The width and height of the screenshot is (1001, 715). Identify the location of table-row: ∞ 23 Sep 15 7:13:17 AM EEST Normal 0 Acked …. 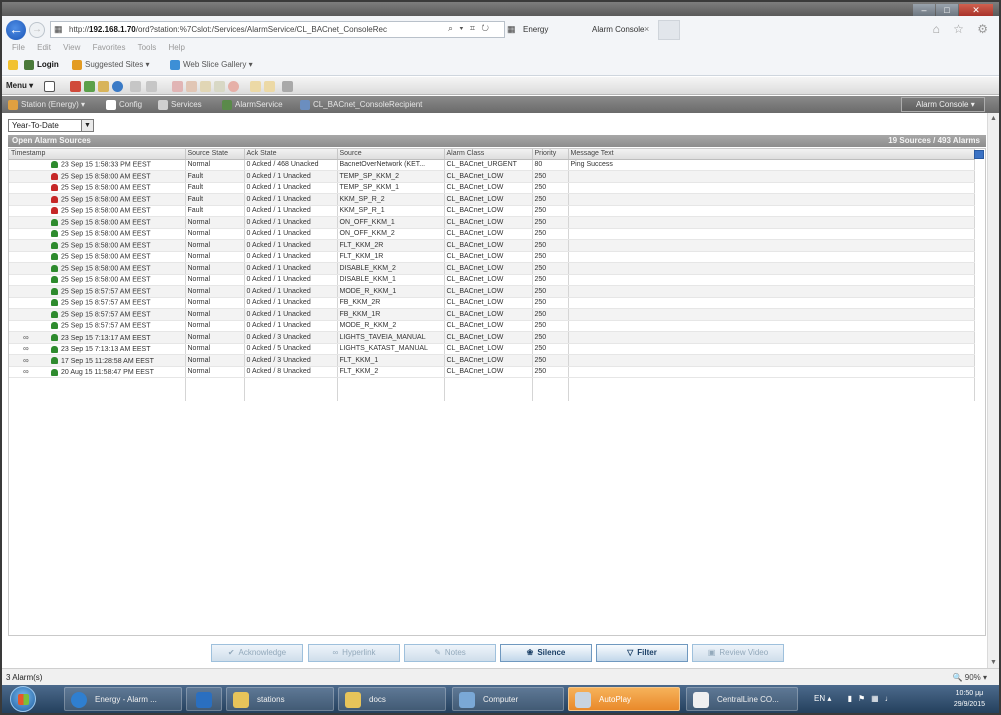
(492, 337).